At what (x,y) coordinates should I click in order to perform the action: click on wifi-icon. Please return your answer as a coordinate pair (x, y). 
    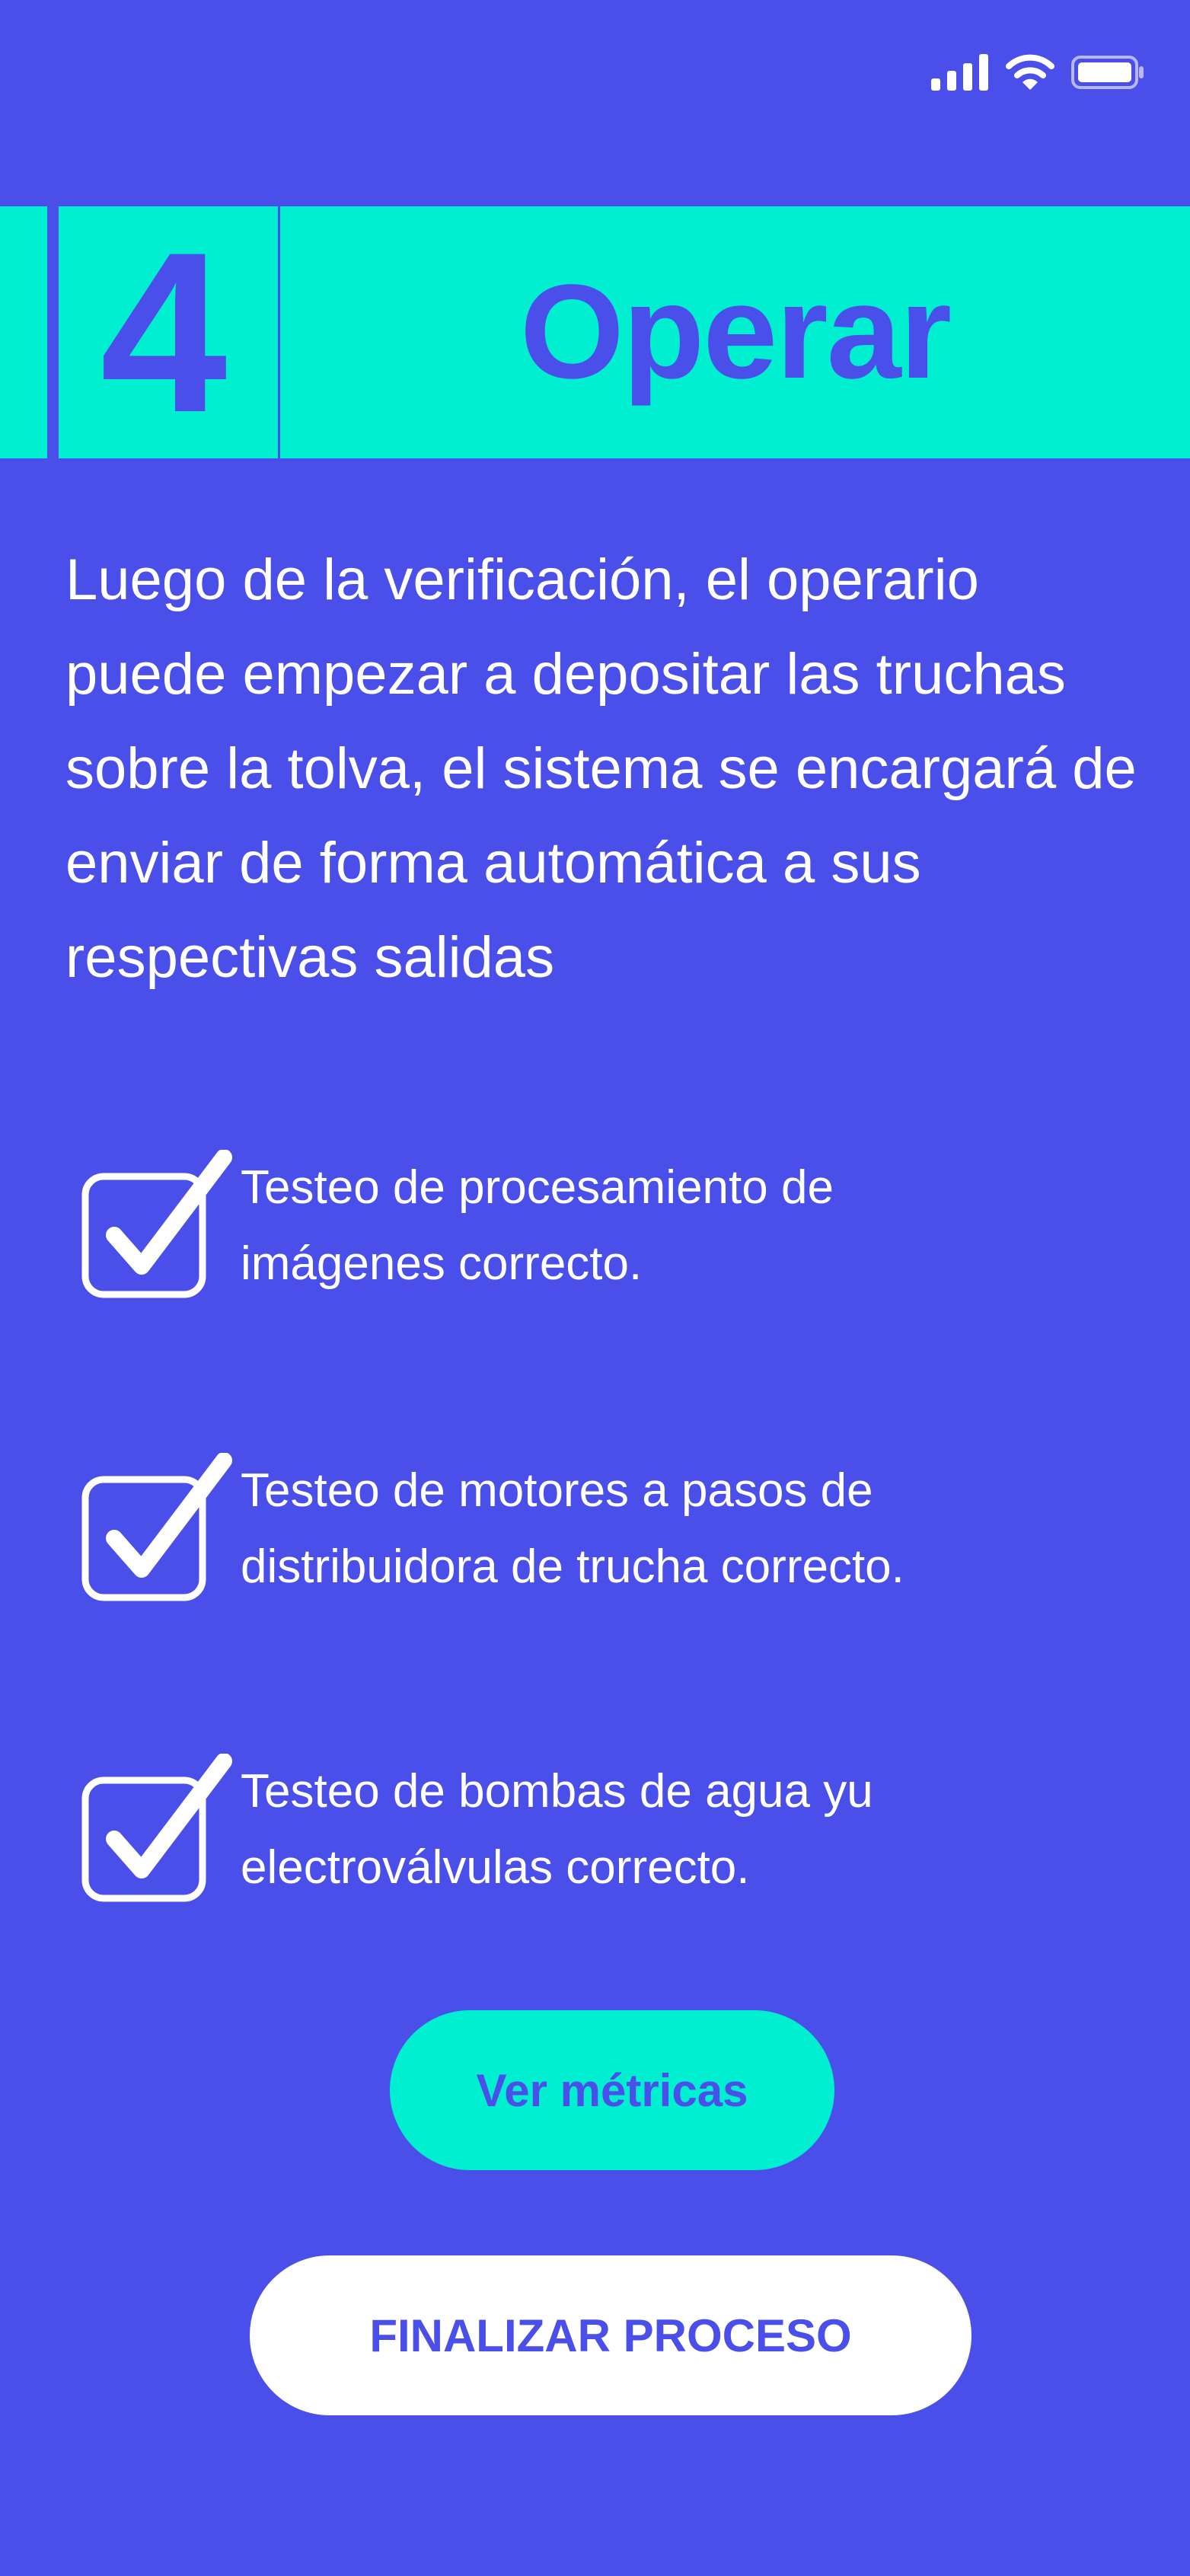
    Looking at the image, I should click on (1030, 72).